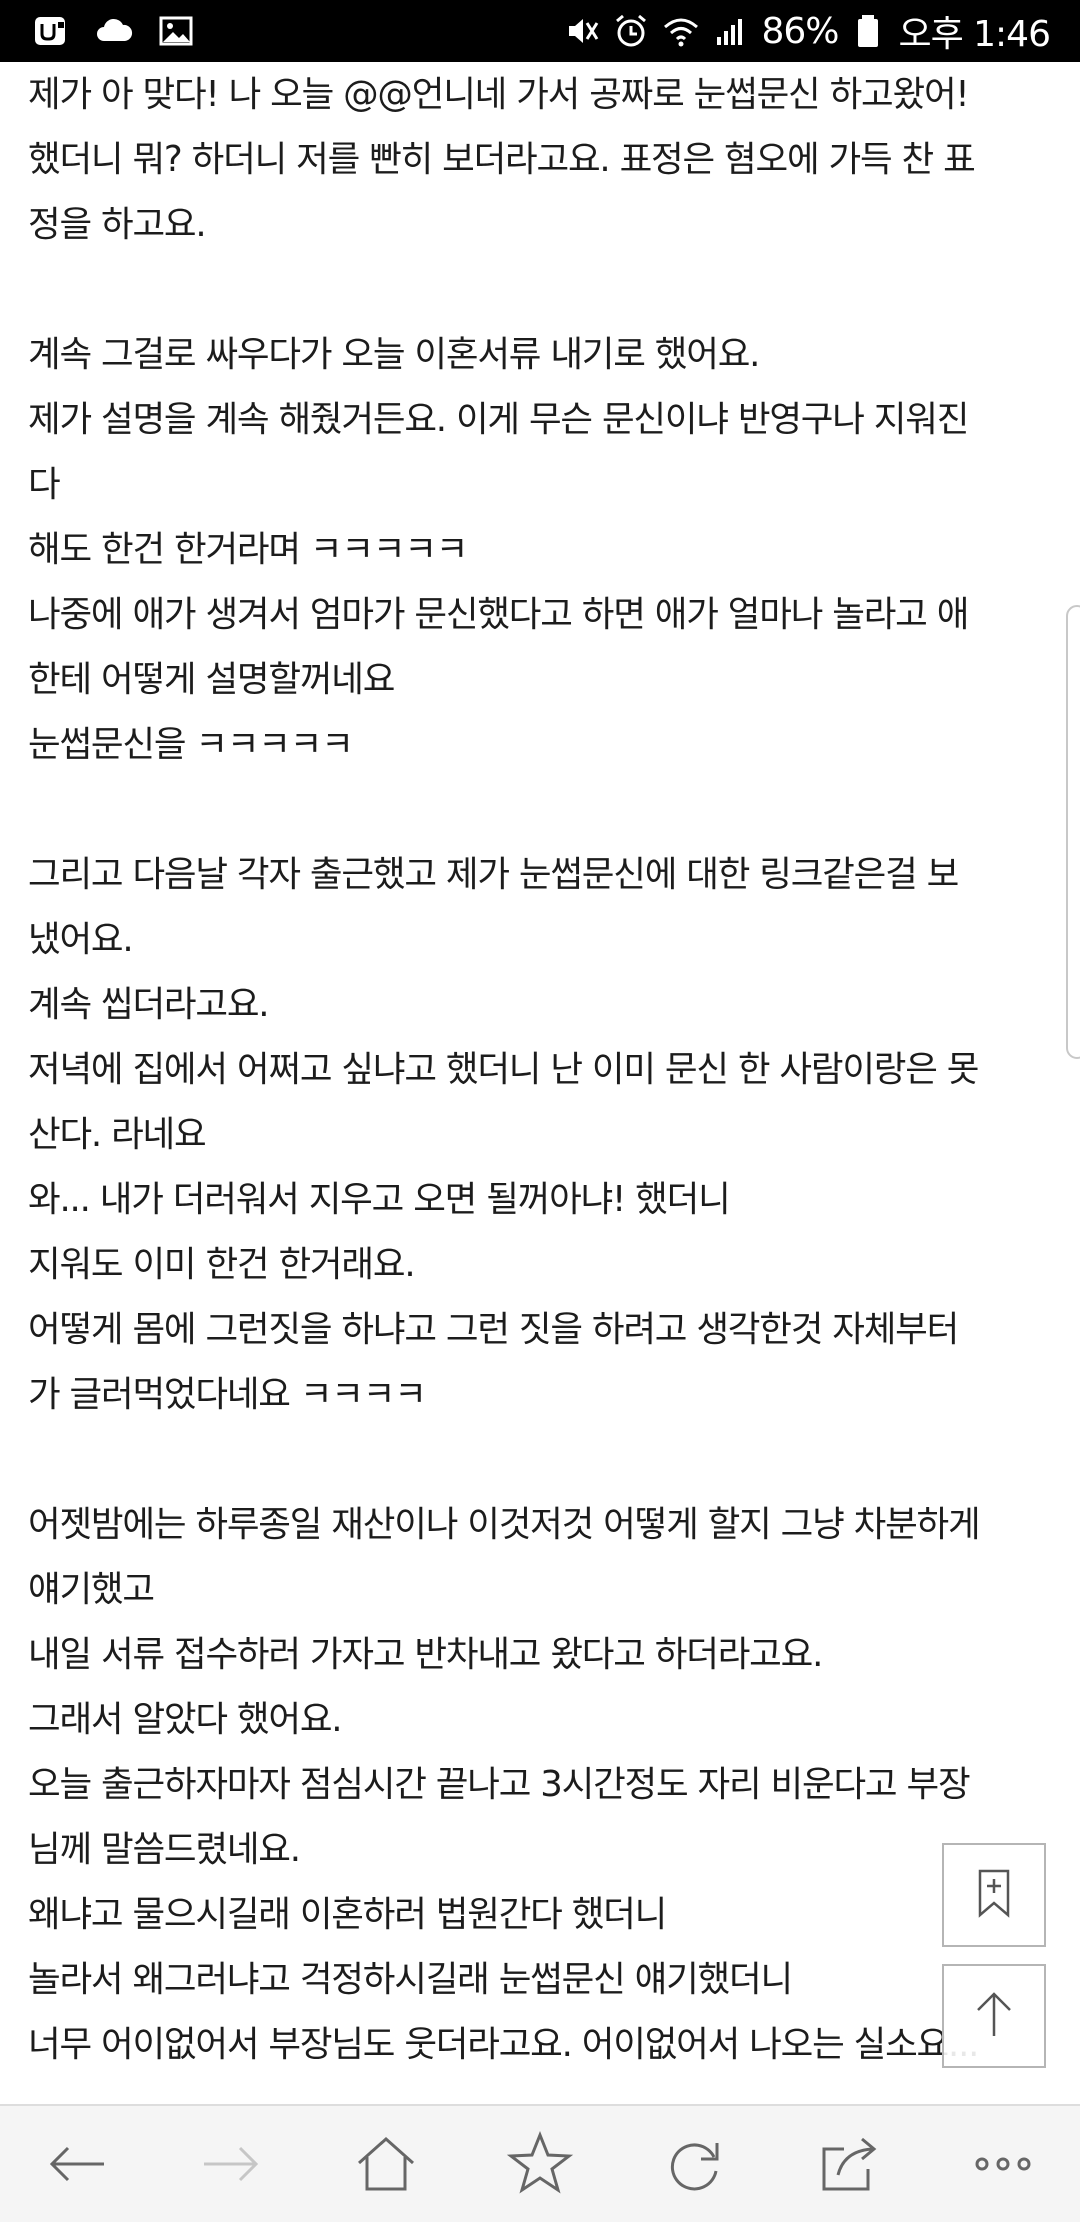 The height and width of the screenshot is (2222, 1080). What do you see at coordinates (248, 549) in the screenshot?
I see `article-line: 해도 한건 한거라며 ㅋㅋㅋㅋㅋ` at bounding box center [248, 549].